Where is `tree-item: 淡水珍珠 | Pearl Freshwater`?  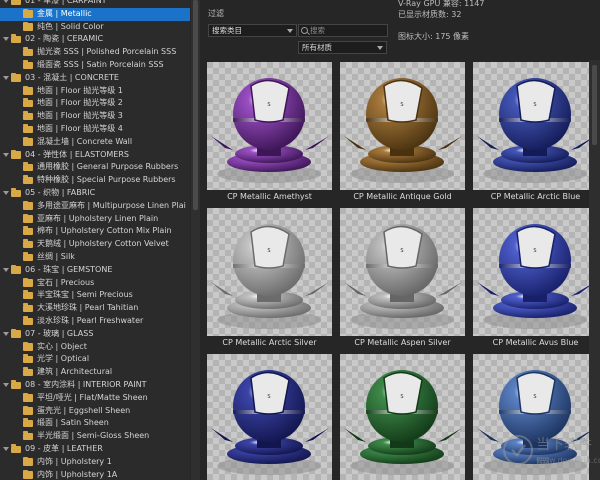
tree-item: 淡水珍珠 | Pearl Freshwater is located at coordinates (95, 321).